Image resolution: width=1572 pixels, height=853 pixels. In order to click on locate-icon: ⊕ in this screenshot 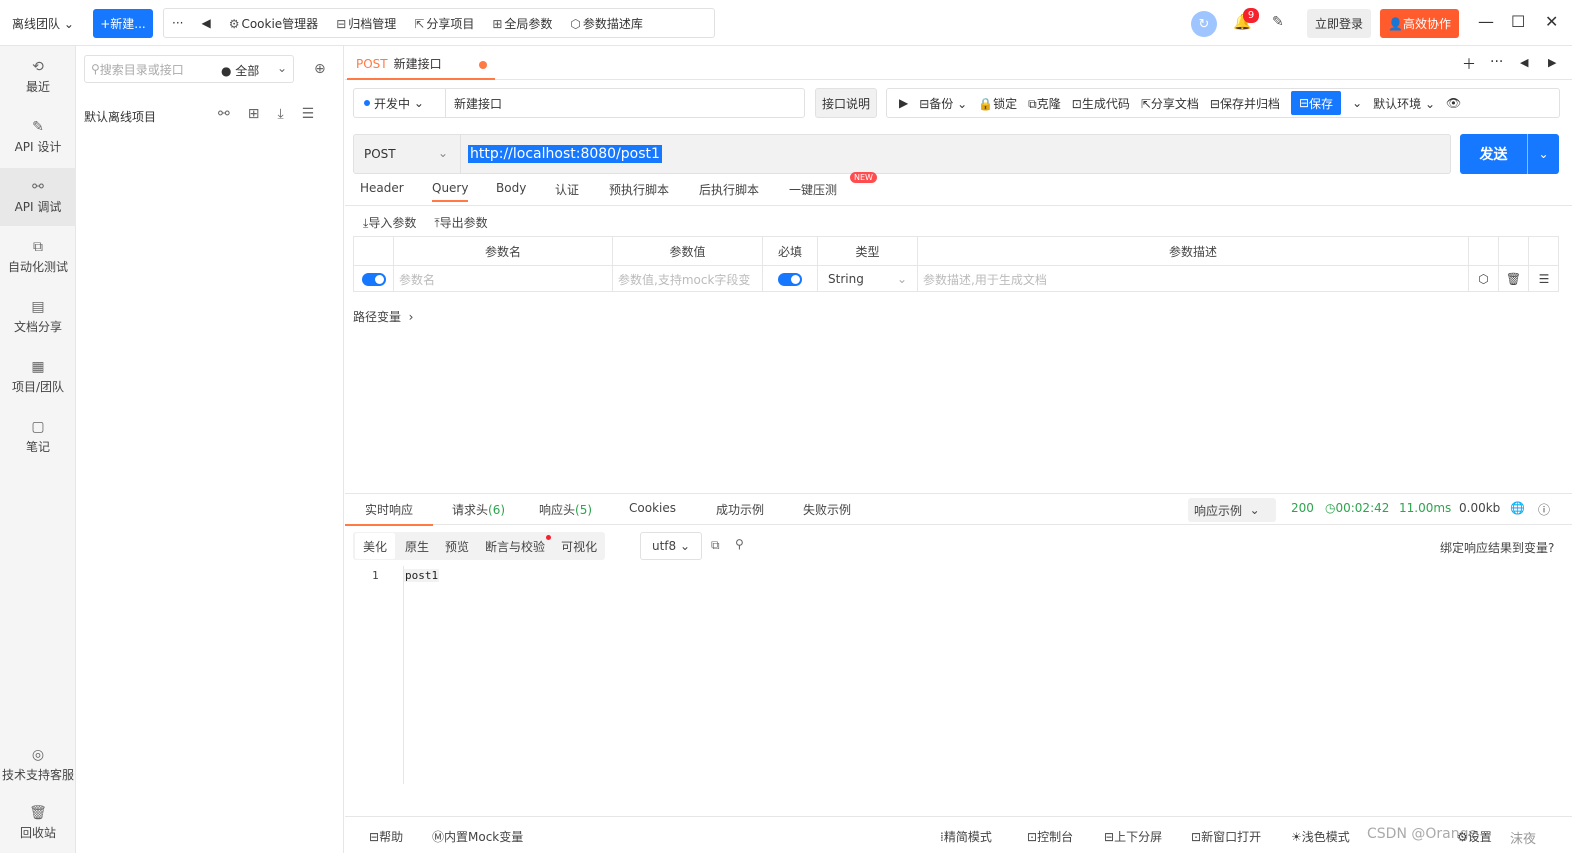, I will do `click(320, 69)`.